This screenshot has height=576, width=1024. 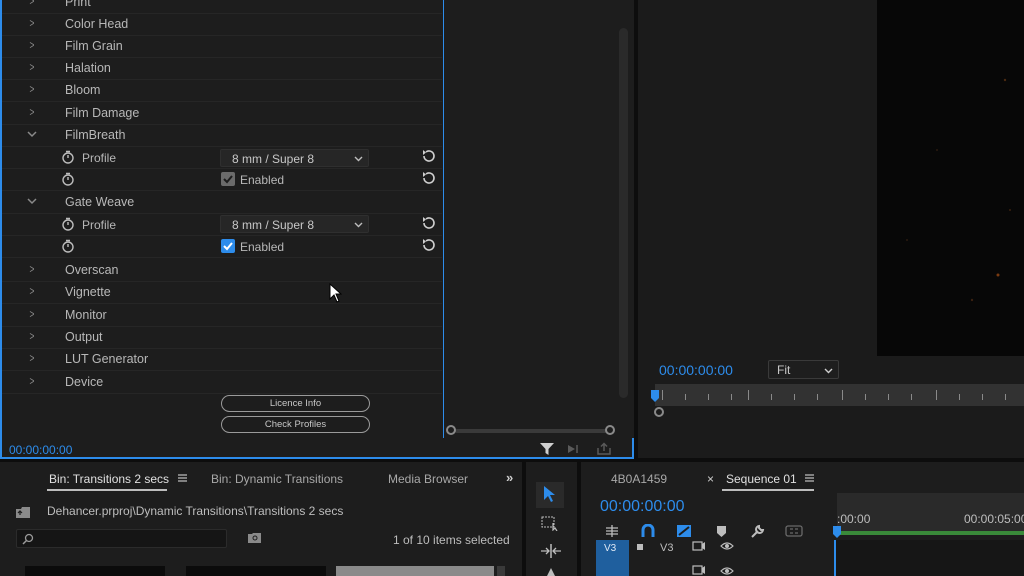 What do you see at coordinates (721, 531) in the screenshot?
I see `add-marker-icon` at bounding box center [721, 531].